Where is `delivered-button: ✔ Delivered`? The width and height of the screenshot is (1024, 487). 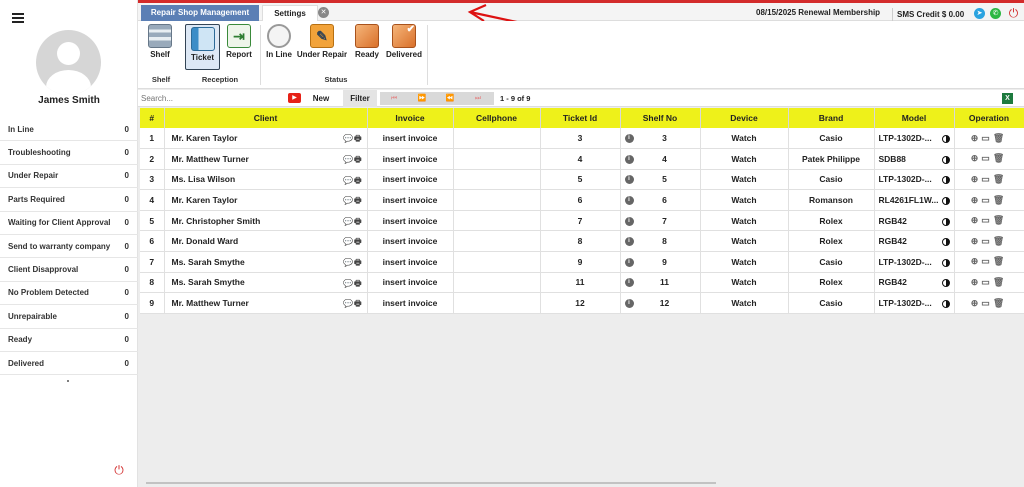
delivered-button: ✔ Delivered is located at coordinates (404, 41).